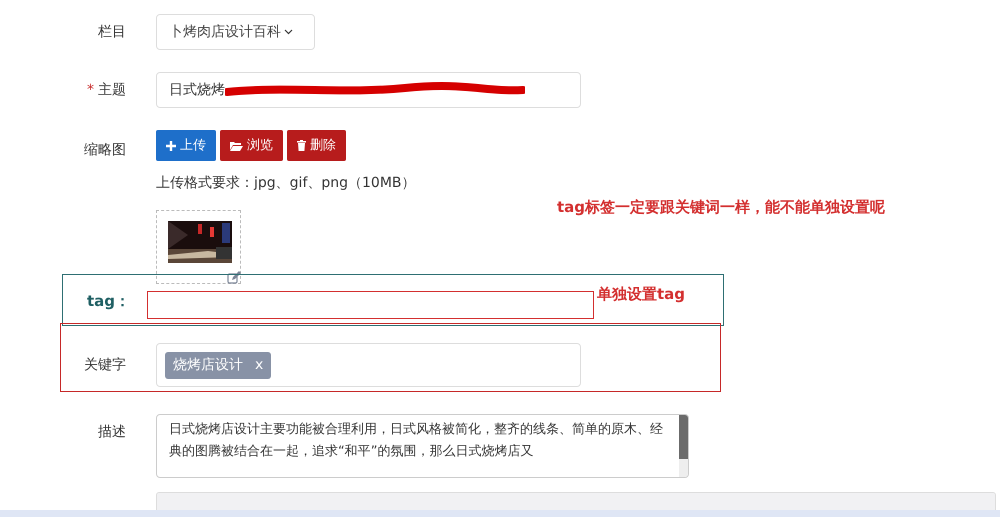 Image resolution: width=1000 pixels, height=517 pixels. What do you see at coordinates (370, 305) in the screenshot?
I see `tag-field` at bounding box center [370, 305].